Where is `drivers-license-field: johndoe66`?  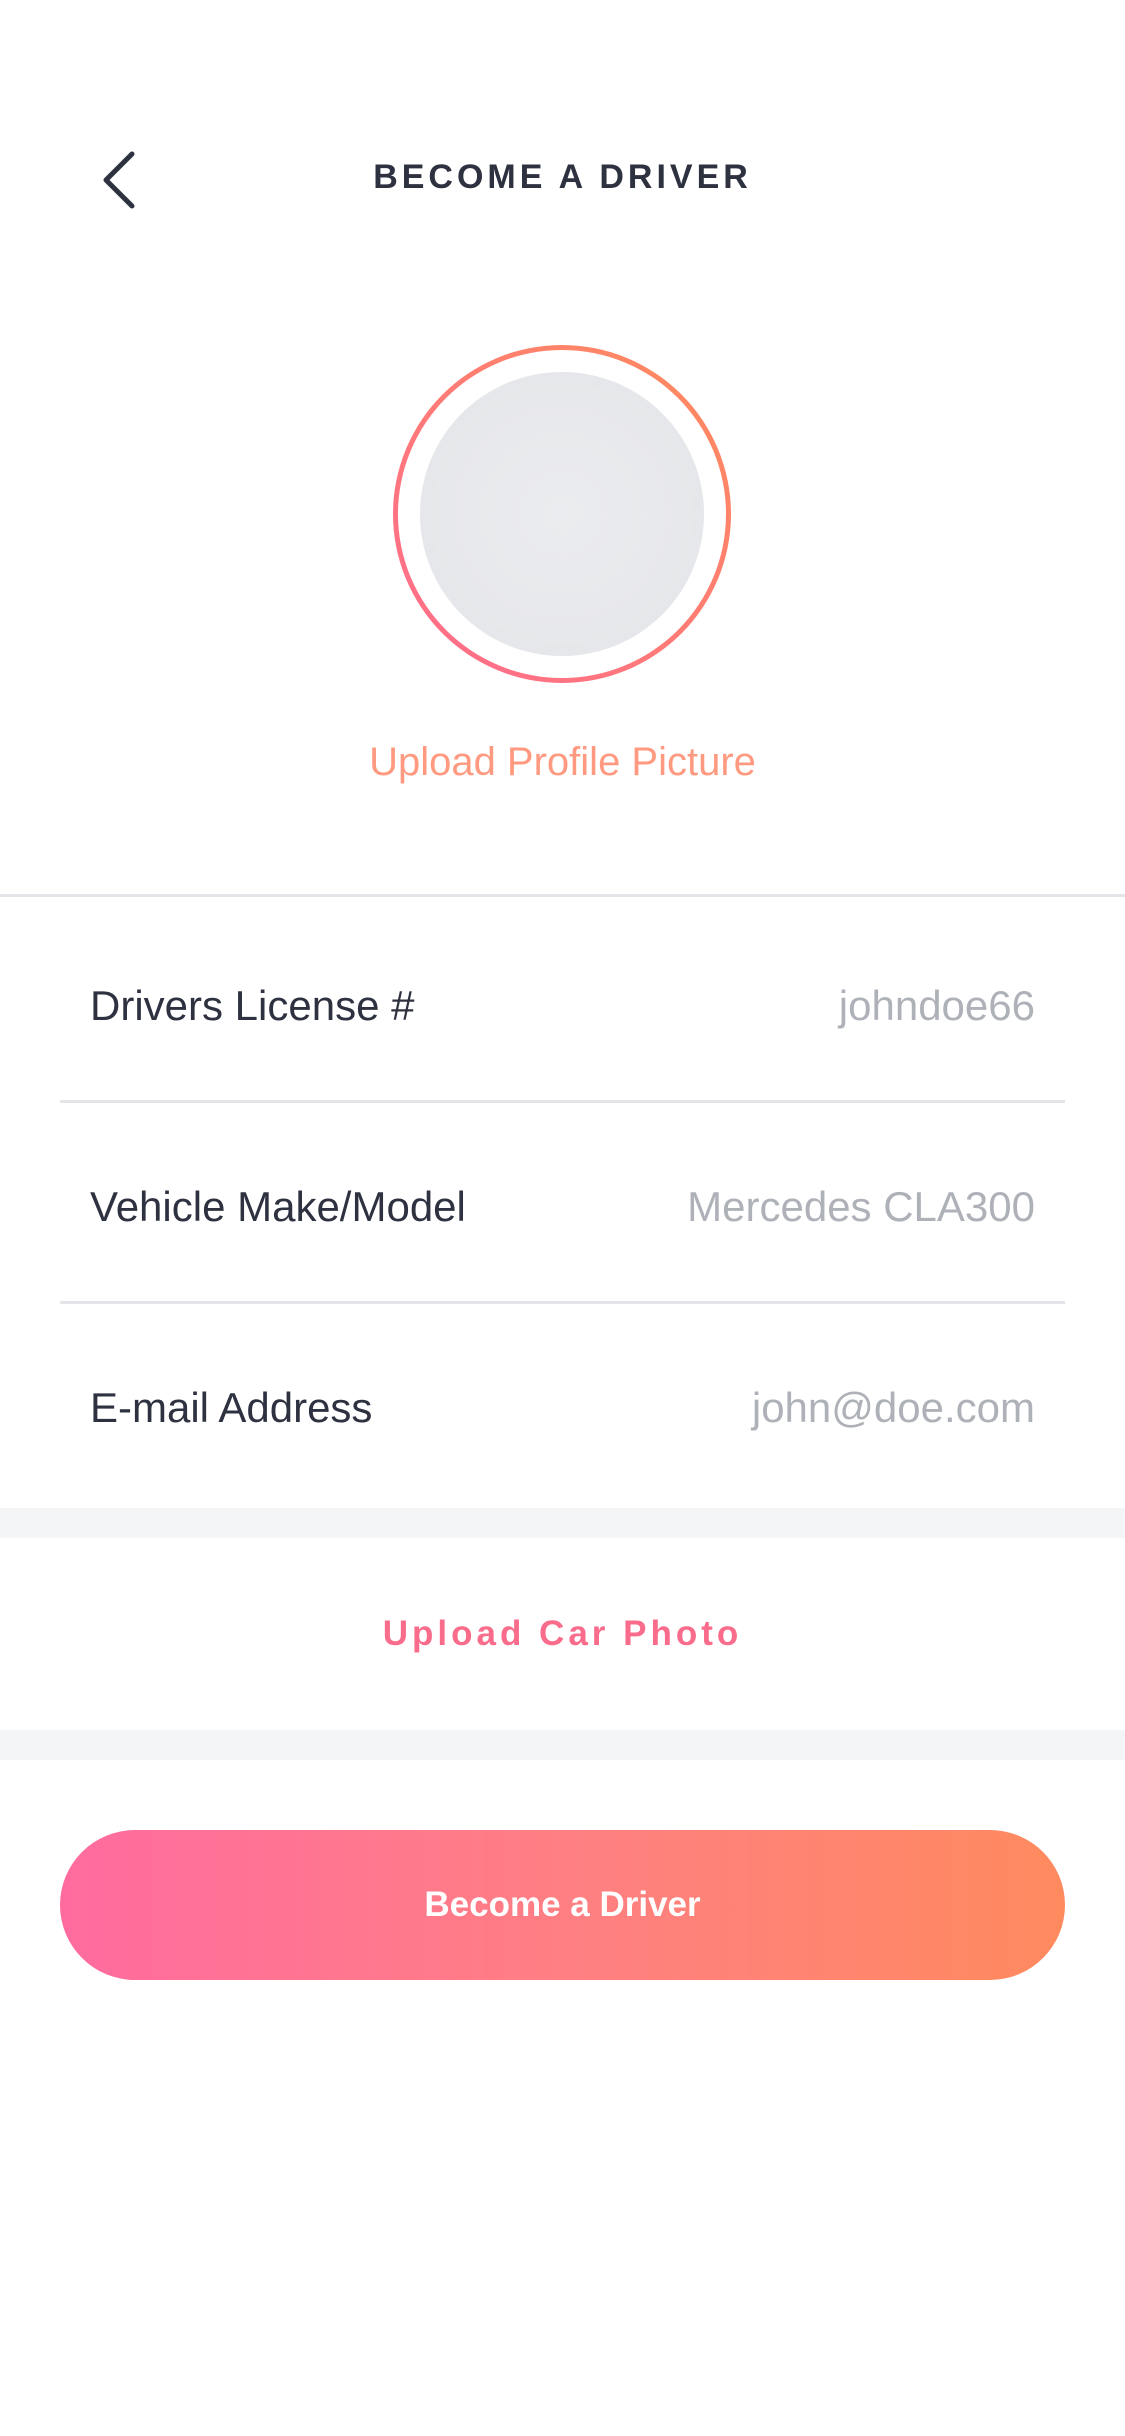 drivers-license-field: johndoe66 is located at coordinates (937, 1006).